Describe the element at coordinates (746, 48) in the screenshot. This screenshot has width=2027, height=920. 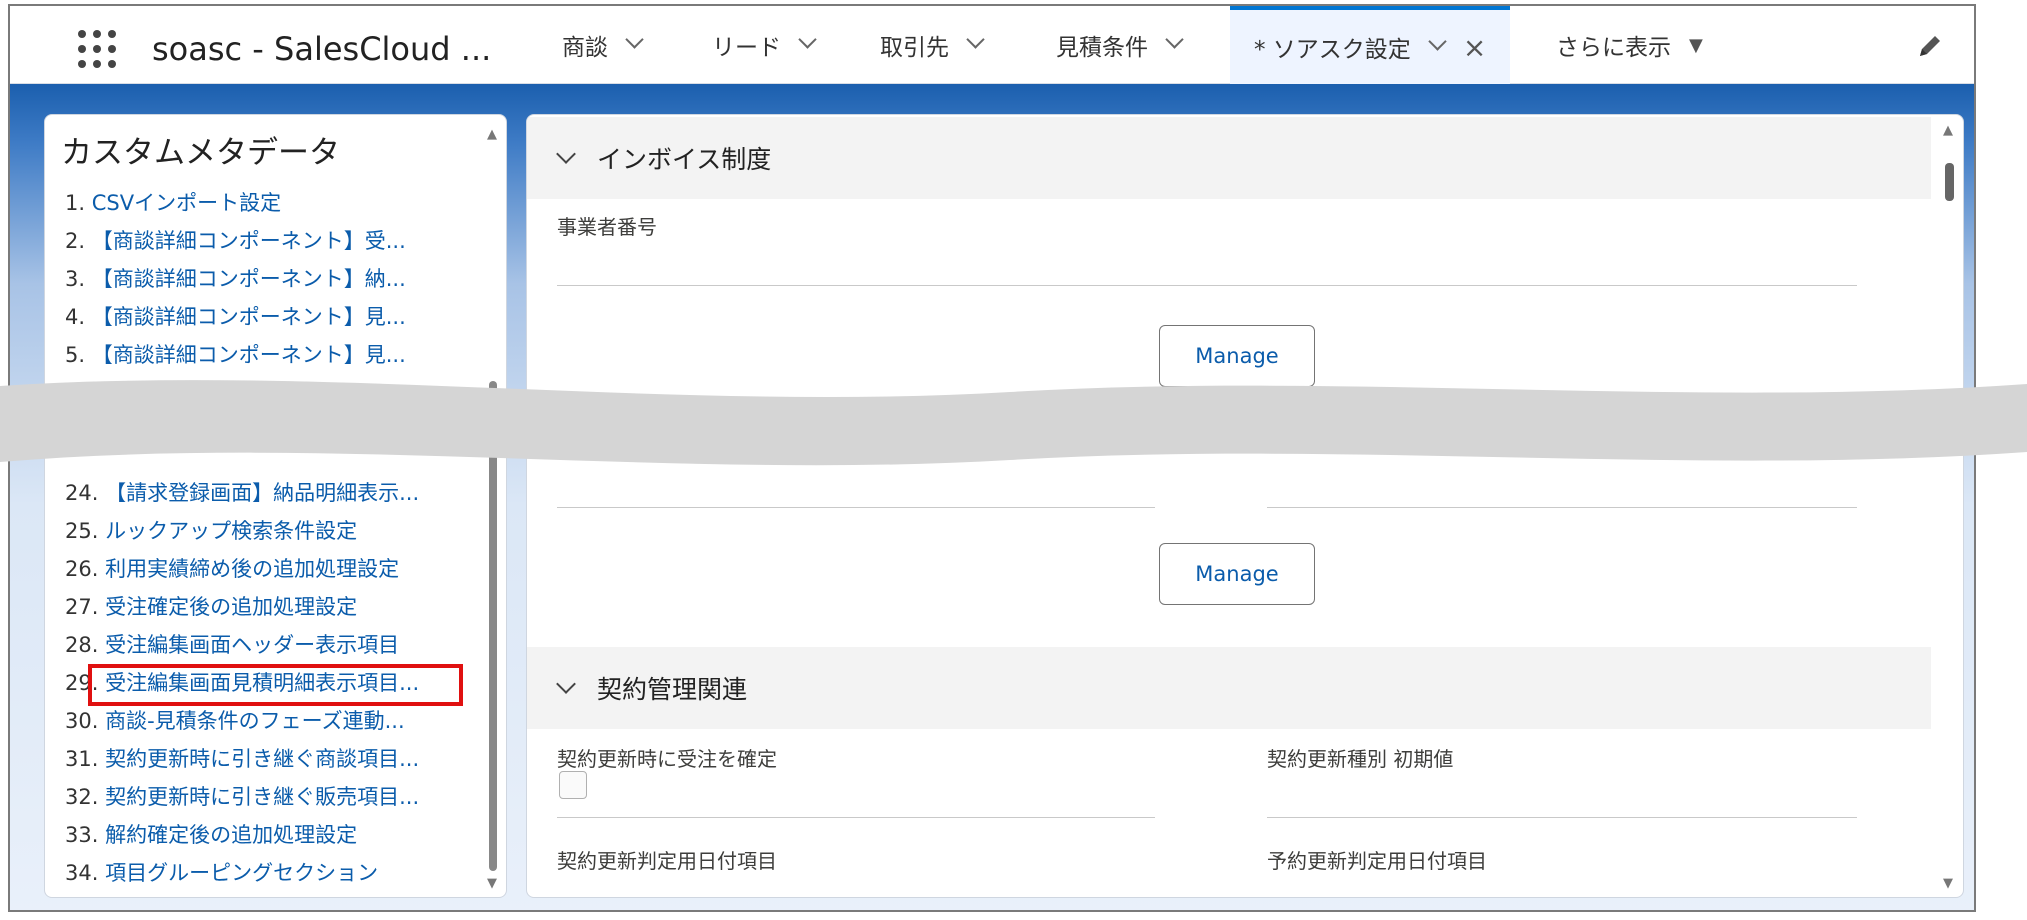
I see `tab-label: リード` at that location.